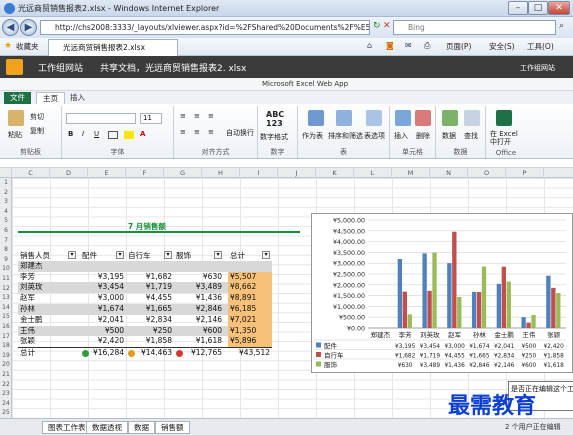  Describe the element at coordinates (390, 45) in the screenshot. I see `rss-icon: ◙` at that location.